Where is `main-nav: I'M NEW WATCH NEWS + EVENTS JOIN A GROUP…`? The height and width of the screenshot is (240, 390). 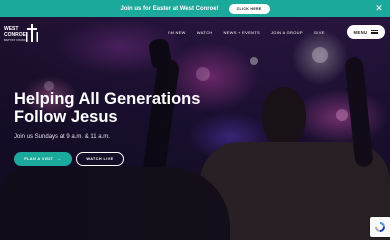 main-nav: I'M NEW WATCH NEWS + EVENTS JOIN A GROUP… is located at coordinates (246, 33).